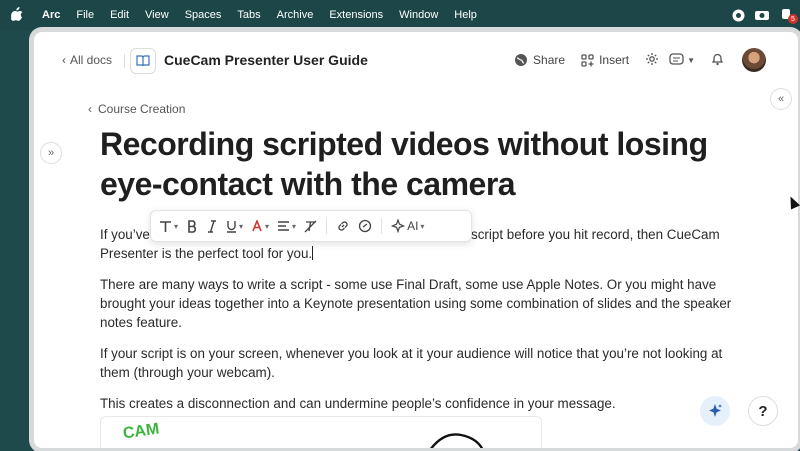 The height and width of the screenshot is (451, 800). I want to click on menu-view: View, so click(157, 15).